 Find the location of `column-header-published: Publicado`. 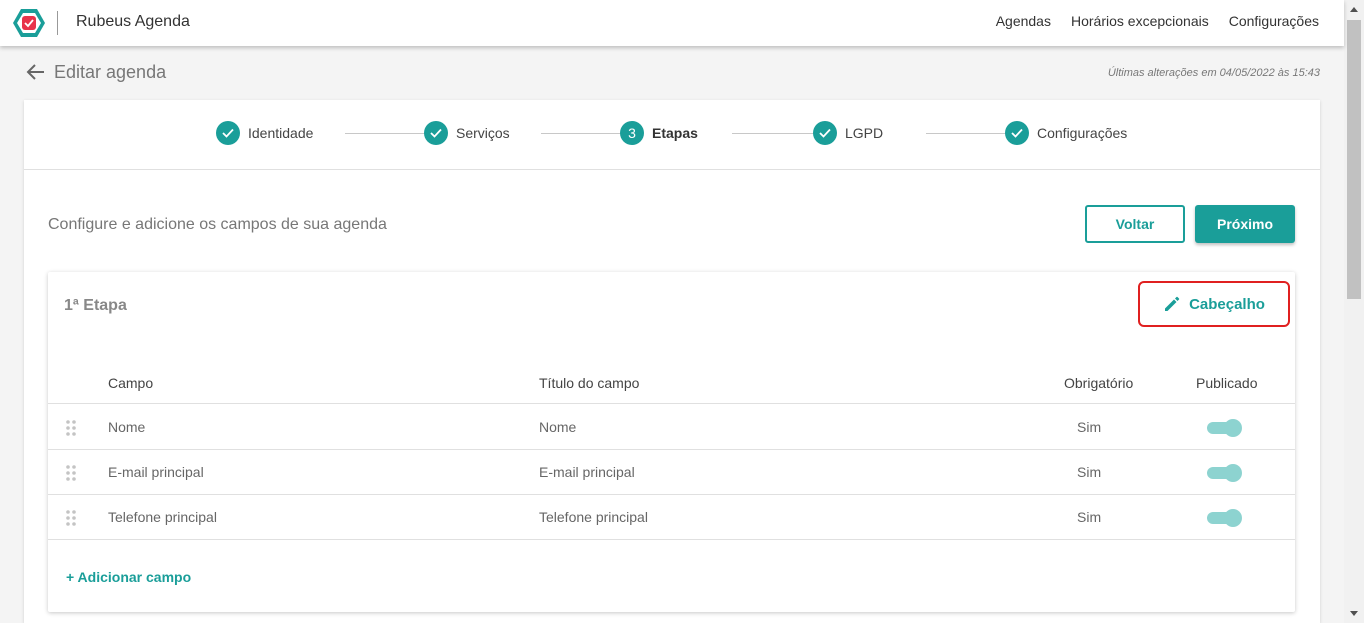

column-header-published: Publicado is located at coordinates (1227, 383).